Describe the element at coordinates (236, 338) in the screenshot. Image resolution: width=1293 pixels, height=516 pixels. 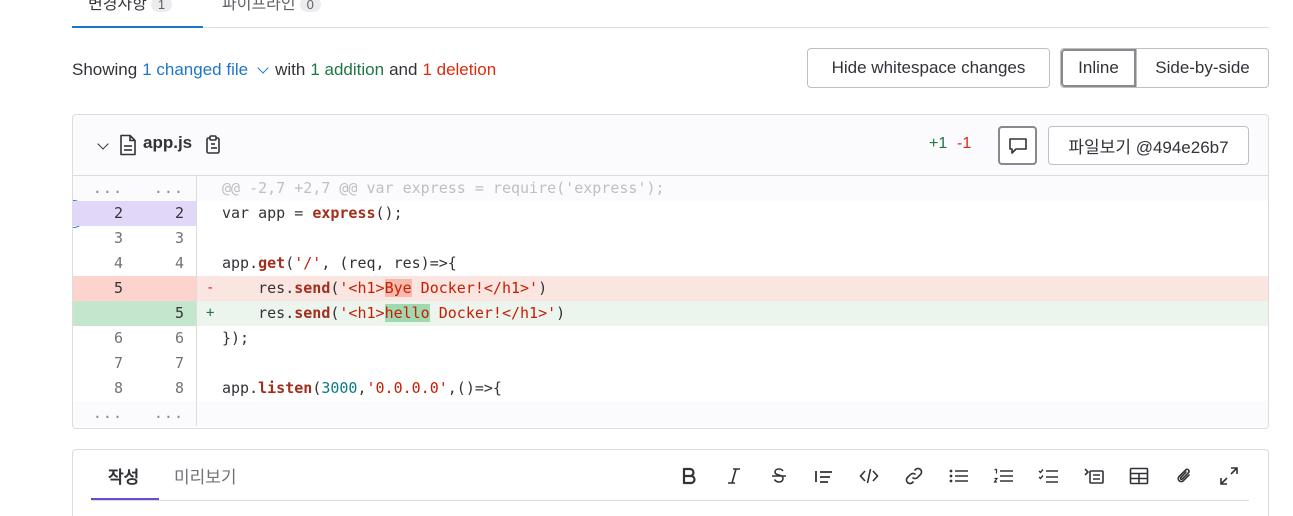
I see `line-code: });` at that location.